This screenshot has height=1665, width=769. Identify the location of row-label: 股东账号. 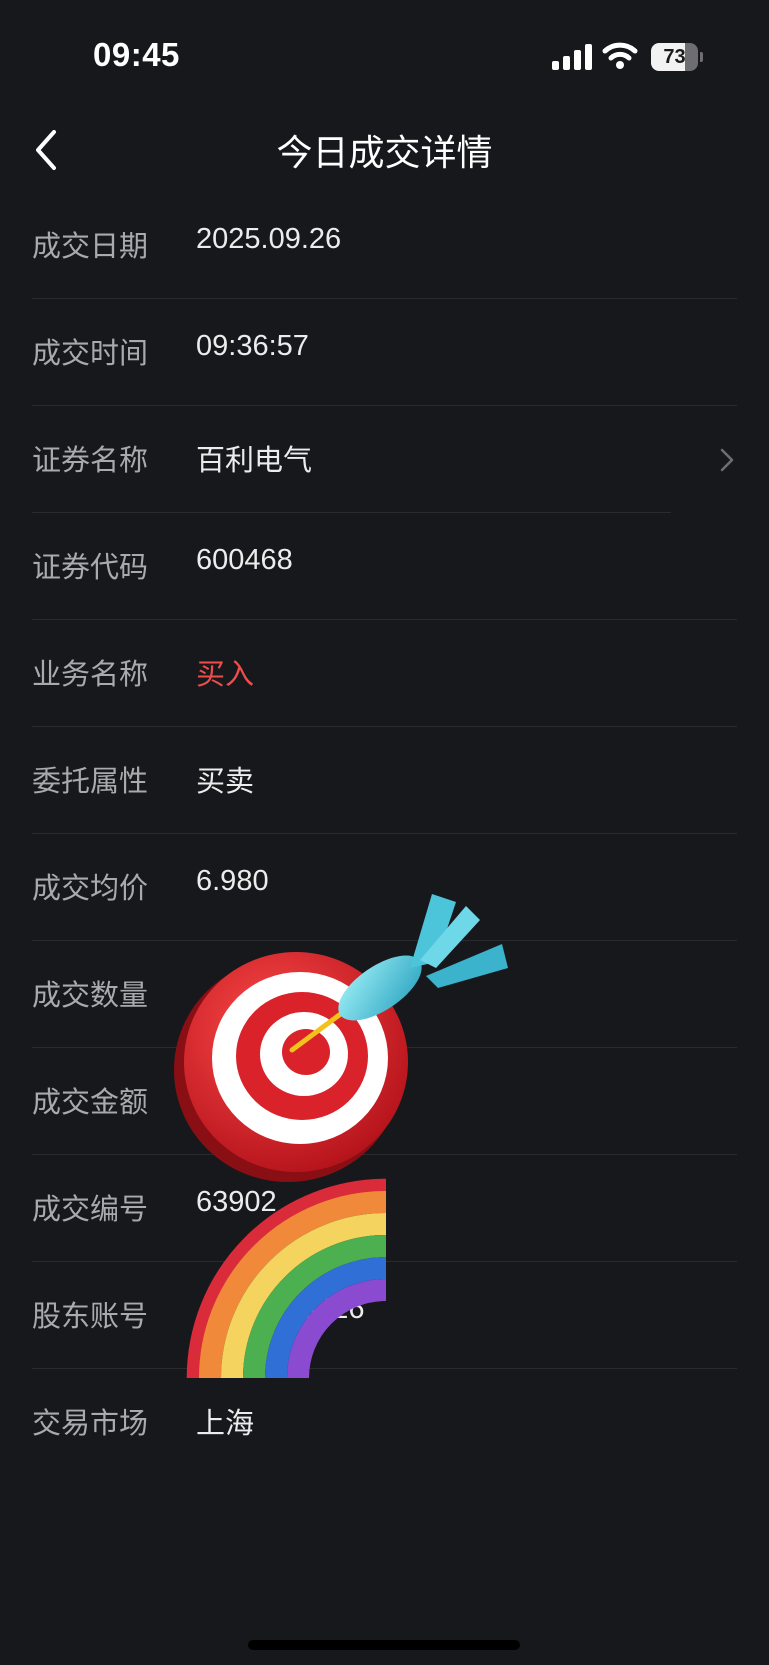
(90, 1317).